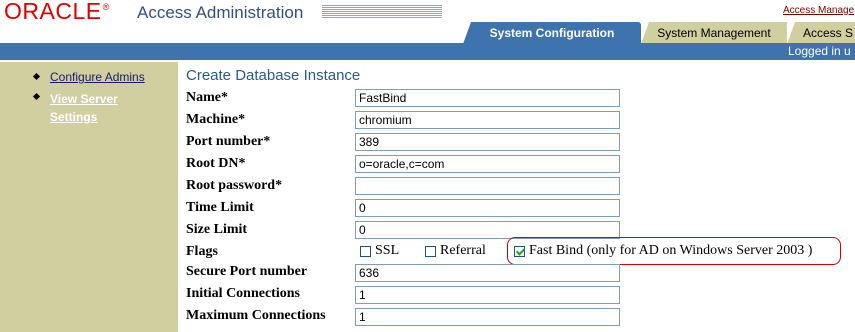  I want to click on machine-label: Machine*, so click(216, 119).